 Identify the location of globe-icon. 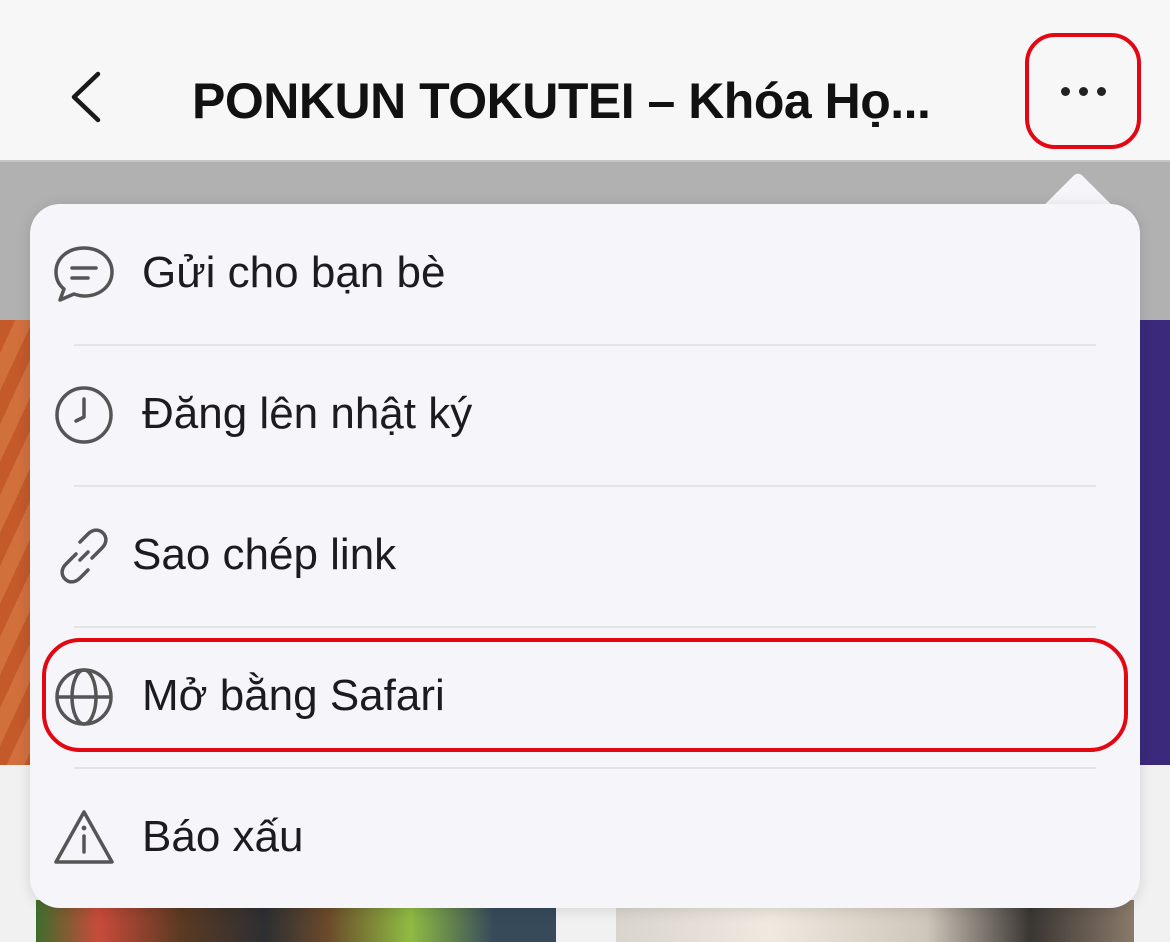
(84, 697).